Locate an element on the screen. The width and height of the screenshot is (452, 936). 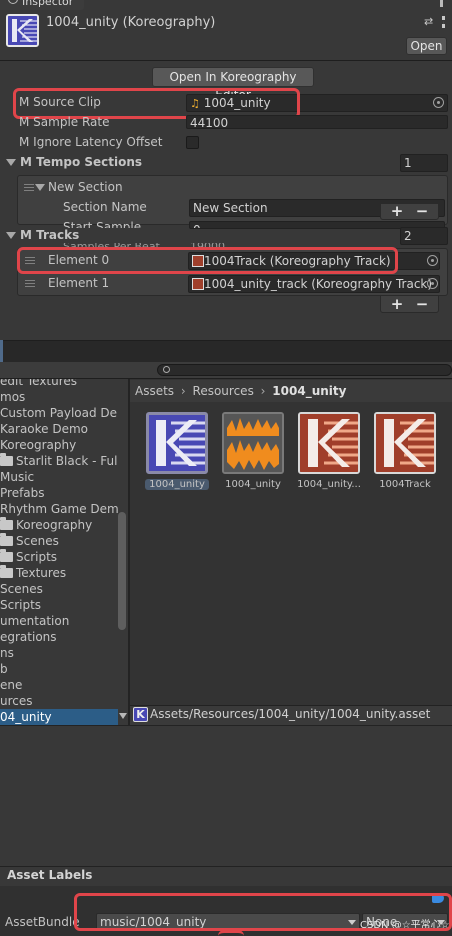
koreography-track-asset-icon is located at coordinates (405, 443).